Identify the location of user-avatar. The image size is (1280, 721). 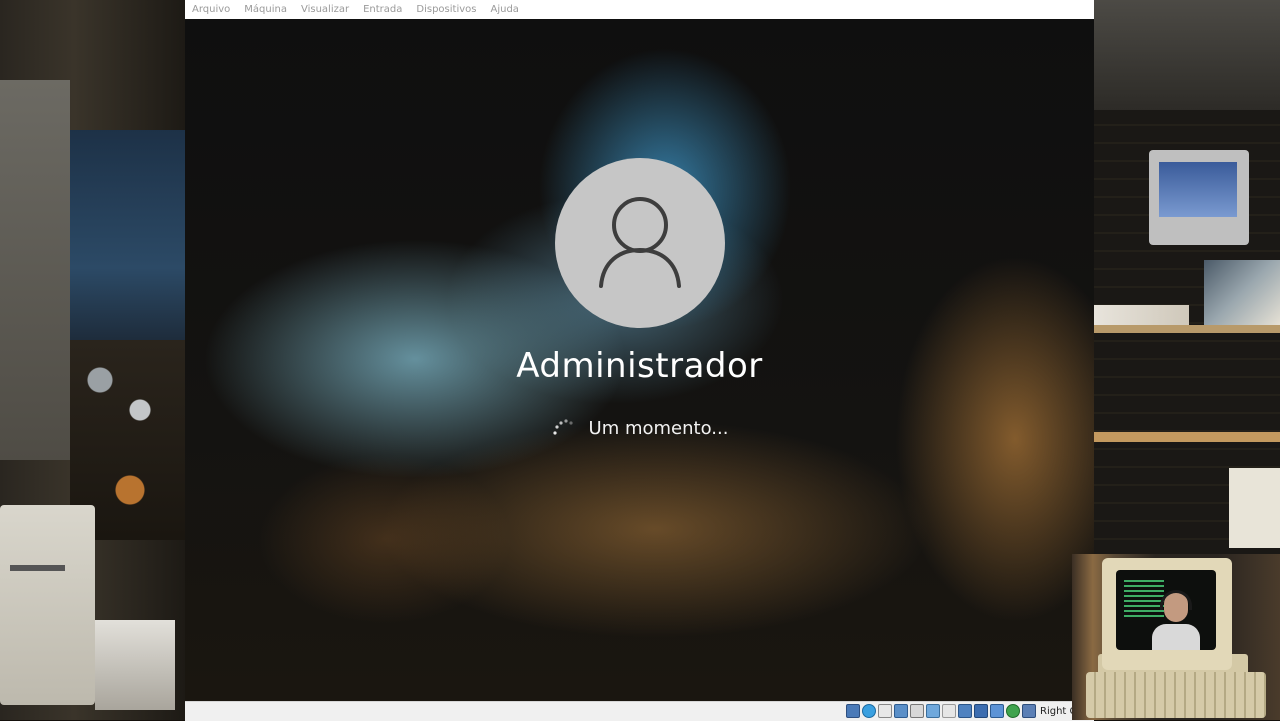
(640, 243).